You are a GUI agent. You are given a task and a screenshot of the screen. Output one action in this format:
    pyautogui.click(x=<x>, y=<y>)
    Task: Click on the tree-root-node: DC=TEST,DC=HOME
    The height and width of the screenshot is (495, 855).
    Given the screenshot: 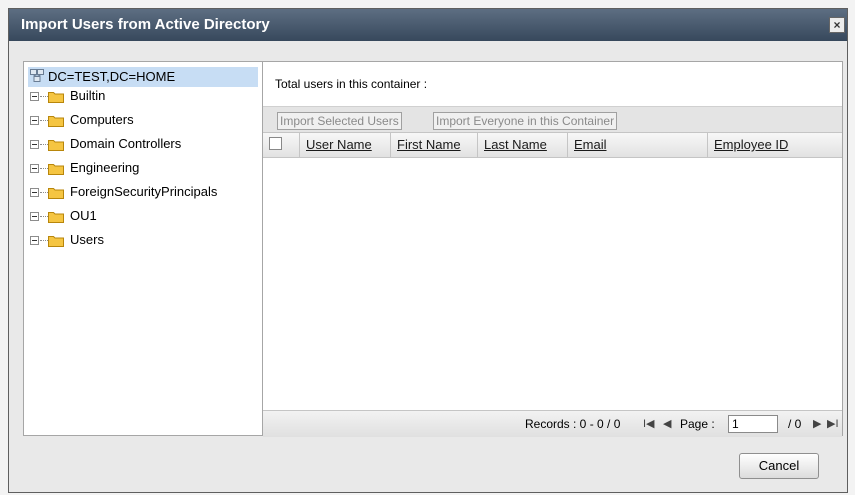 What is the action you would take?
    pyautogui.click(x=143, y=77)
    